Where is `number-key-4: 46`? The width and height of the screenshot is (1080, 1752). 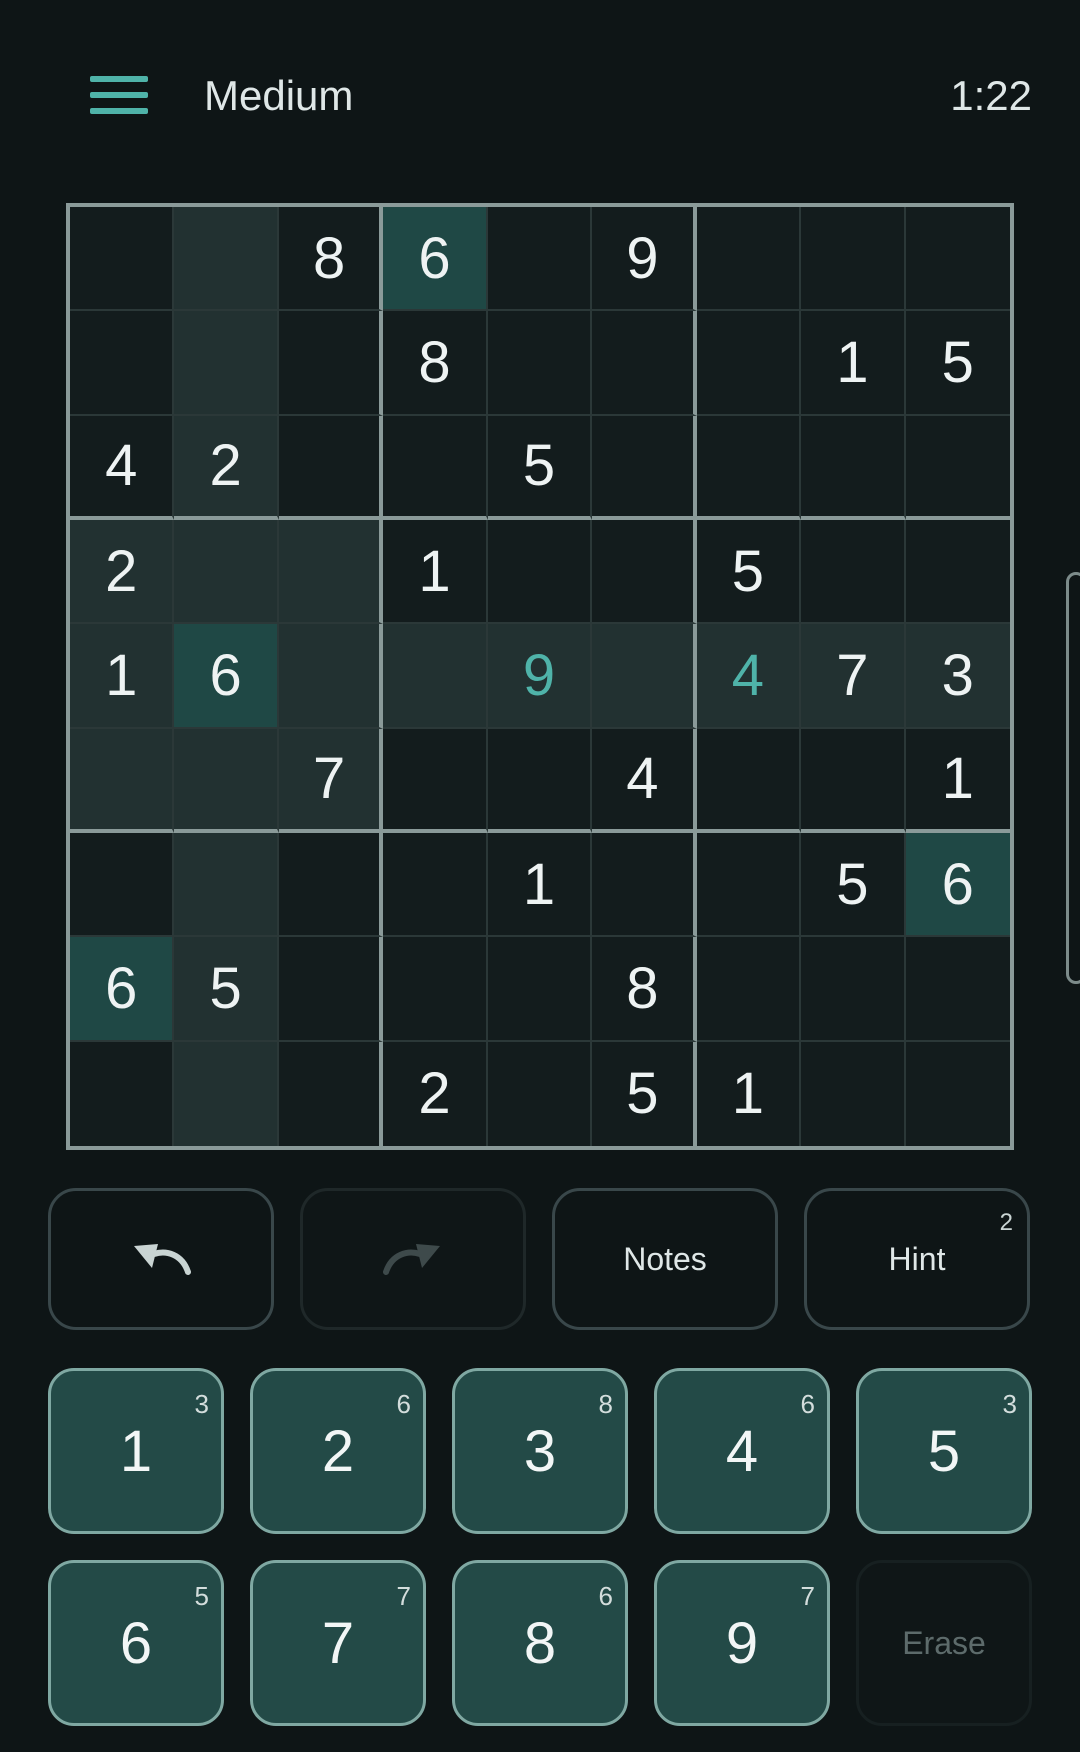 number-key-4: 46 is located at coordinates (742, 1451).